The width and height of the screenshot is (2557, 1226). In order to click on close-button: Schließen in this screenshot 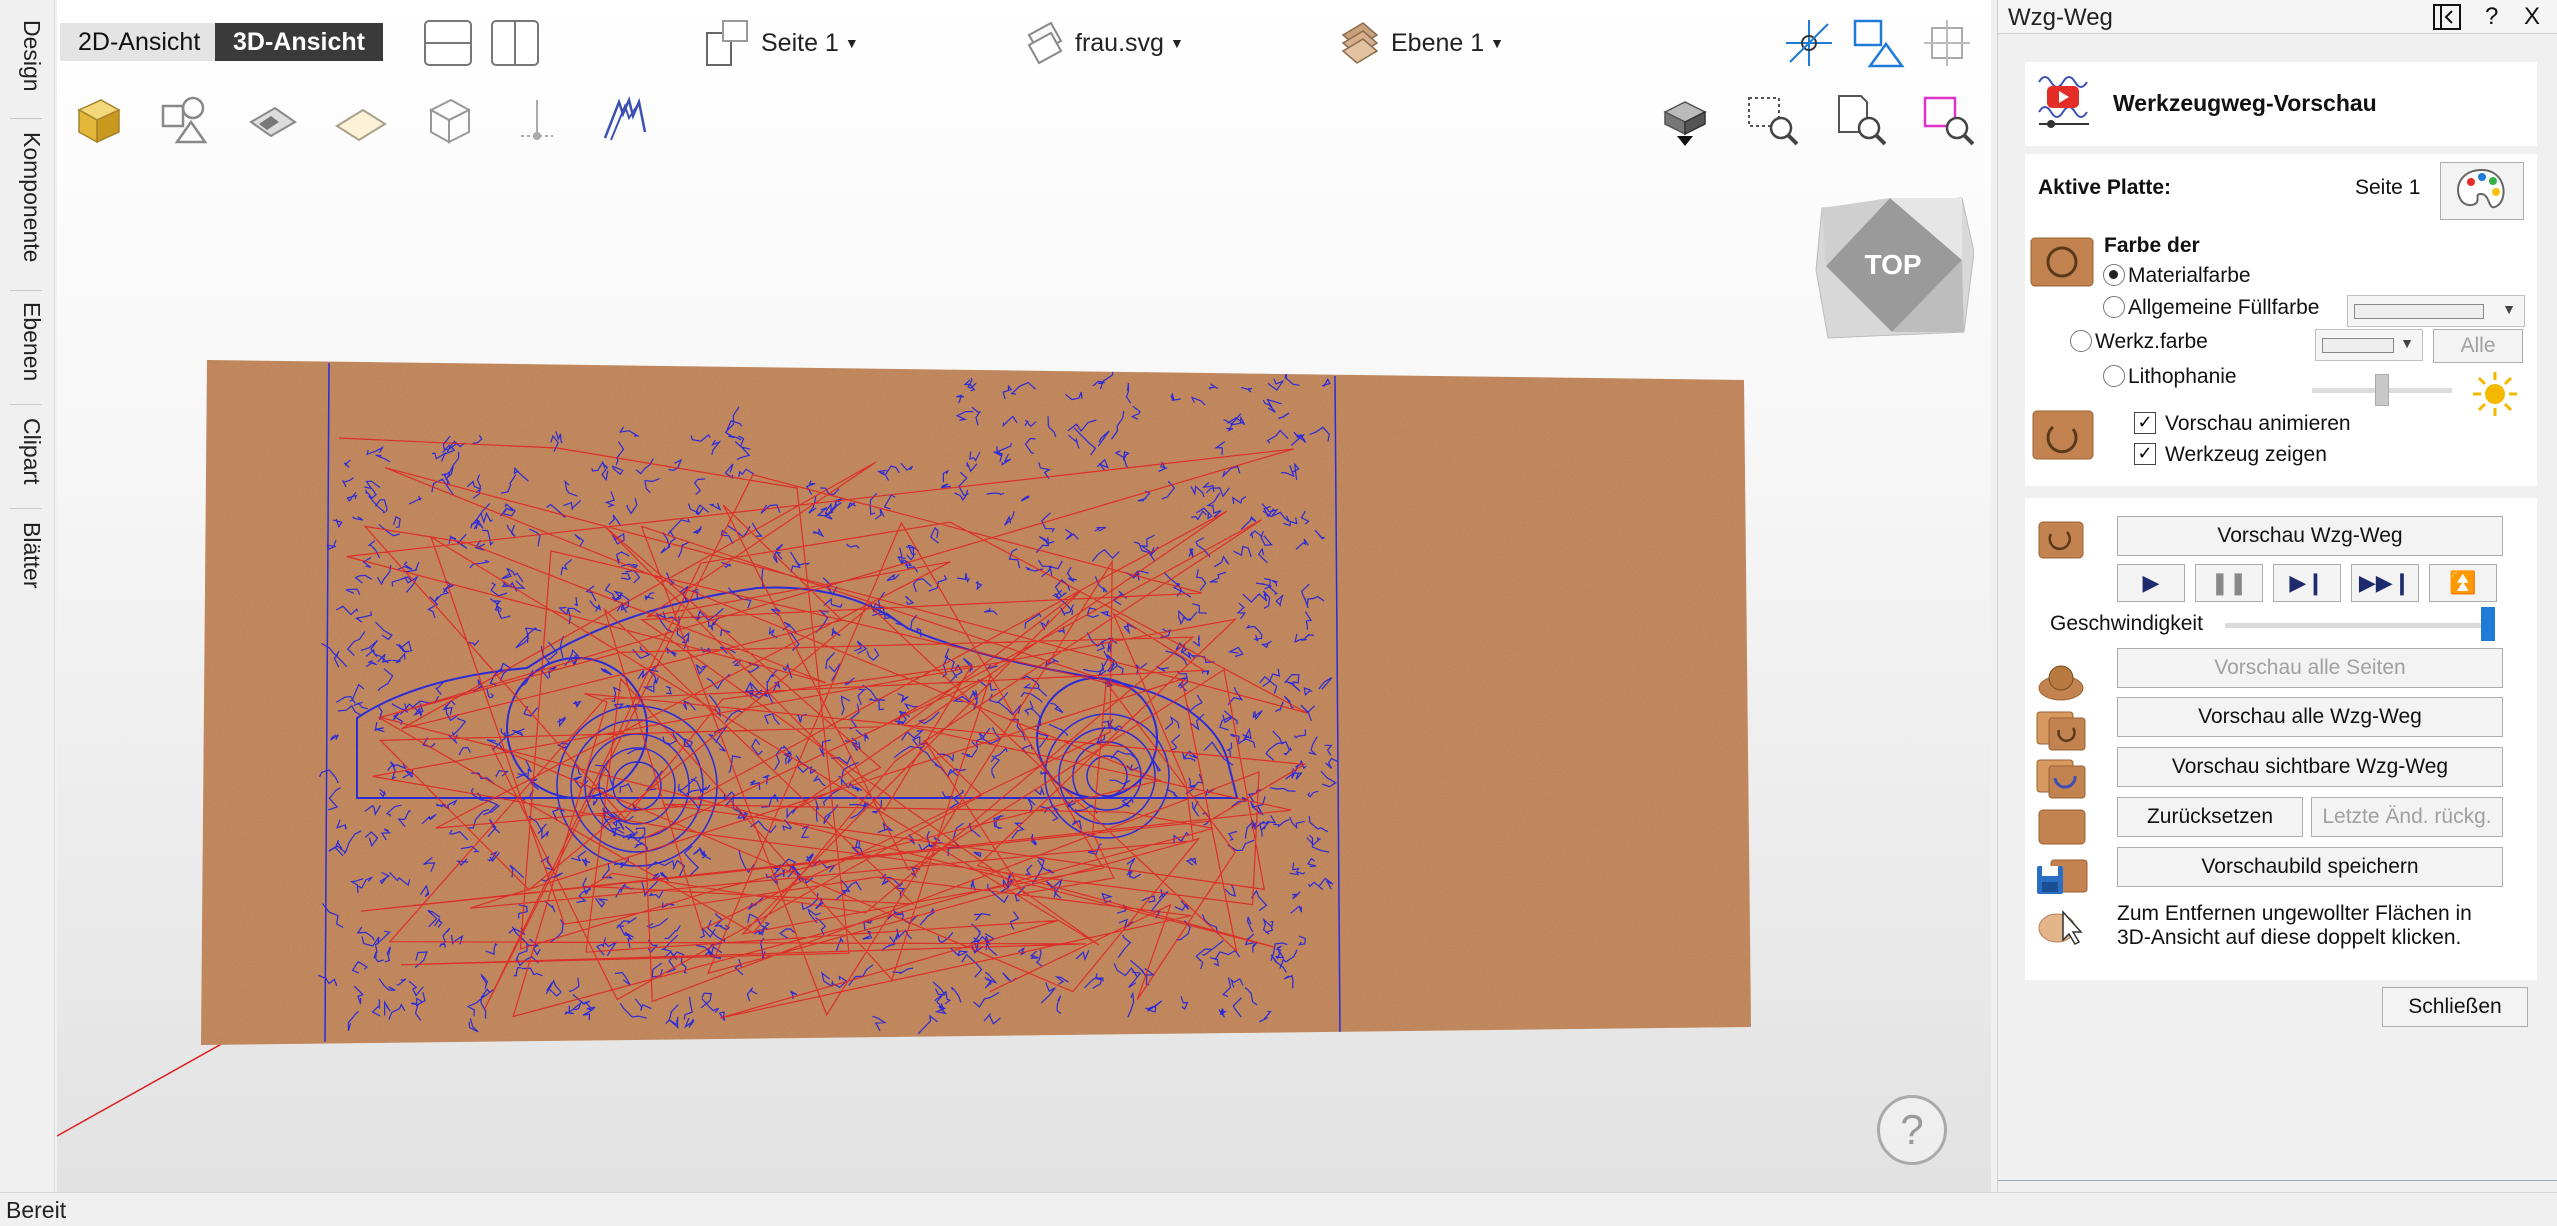, I will do `click(2455, 1007)`.